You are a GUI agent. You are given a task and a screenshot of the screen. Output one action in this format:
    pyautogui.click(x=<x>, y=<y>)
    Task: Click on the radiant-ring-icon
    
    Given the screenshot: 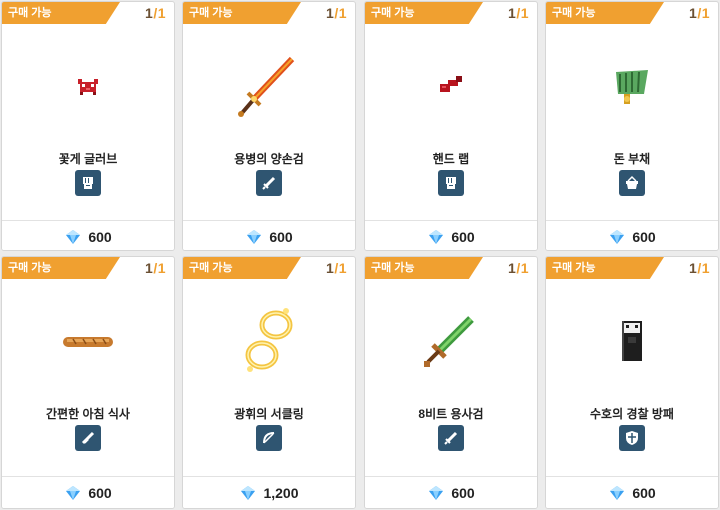 What is the action you would take?
    pyautogui.click(x=269, y=341)
    